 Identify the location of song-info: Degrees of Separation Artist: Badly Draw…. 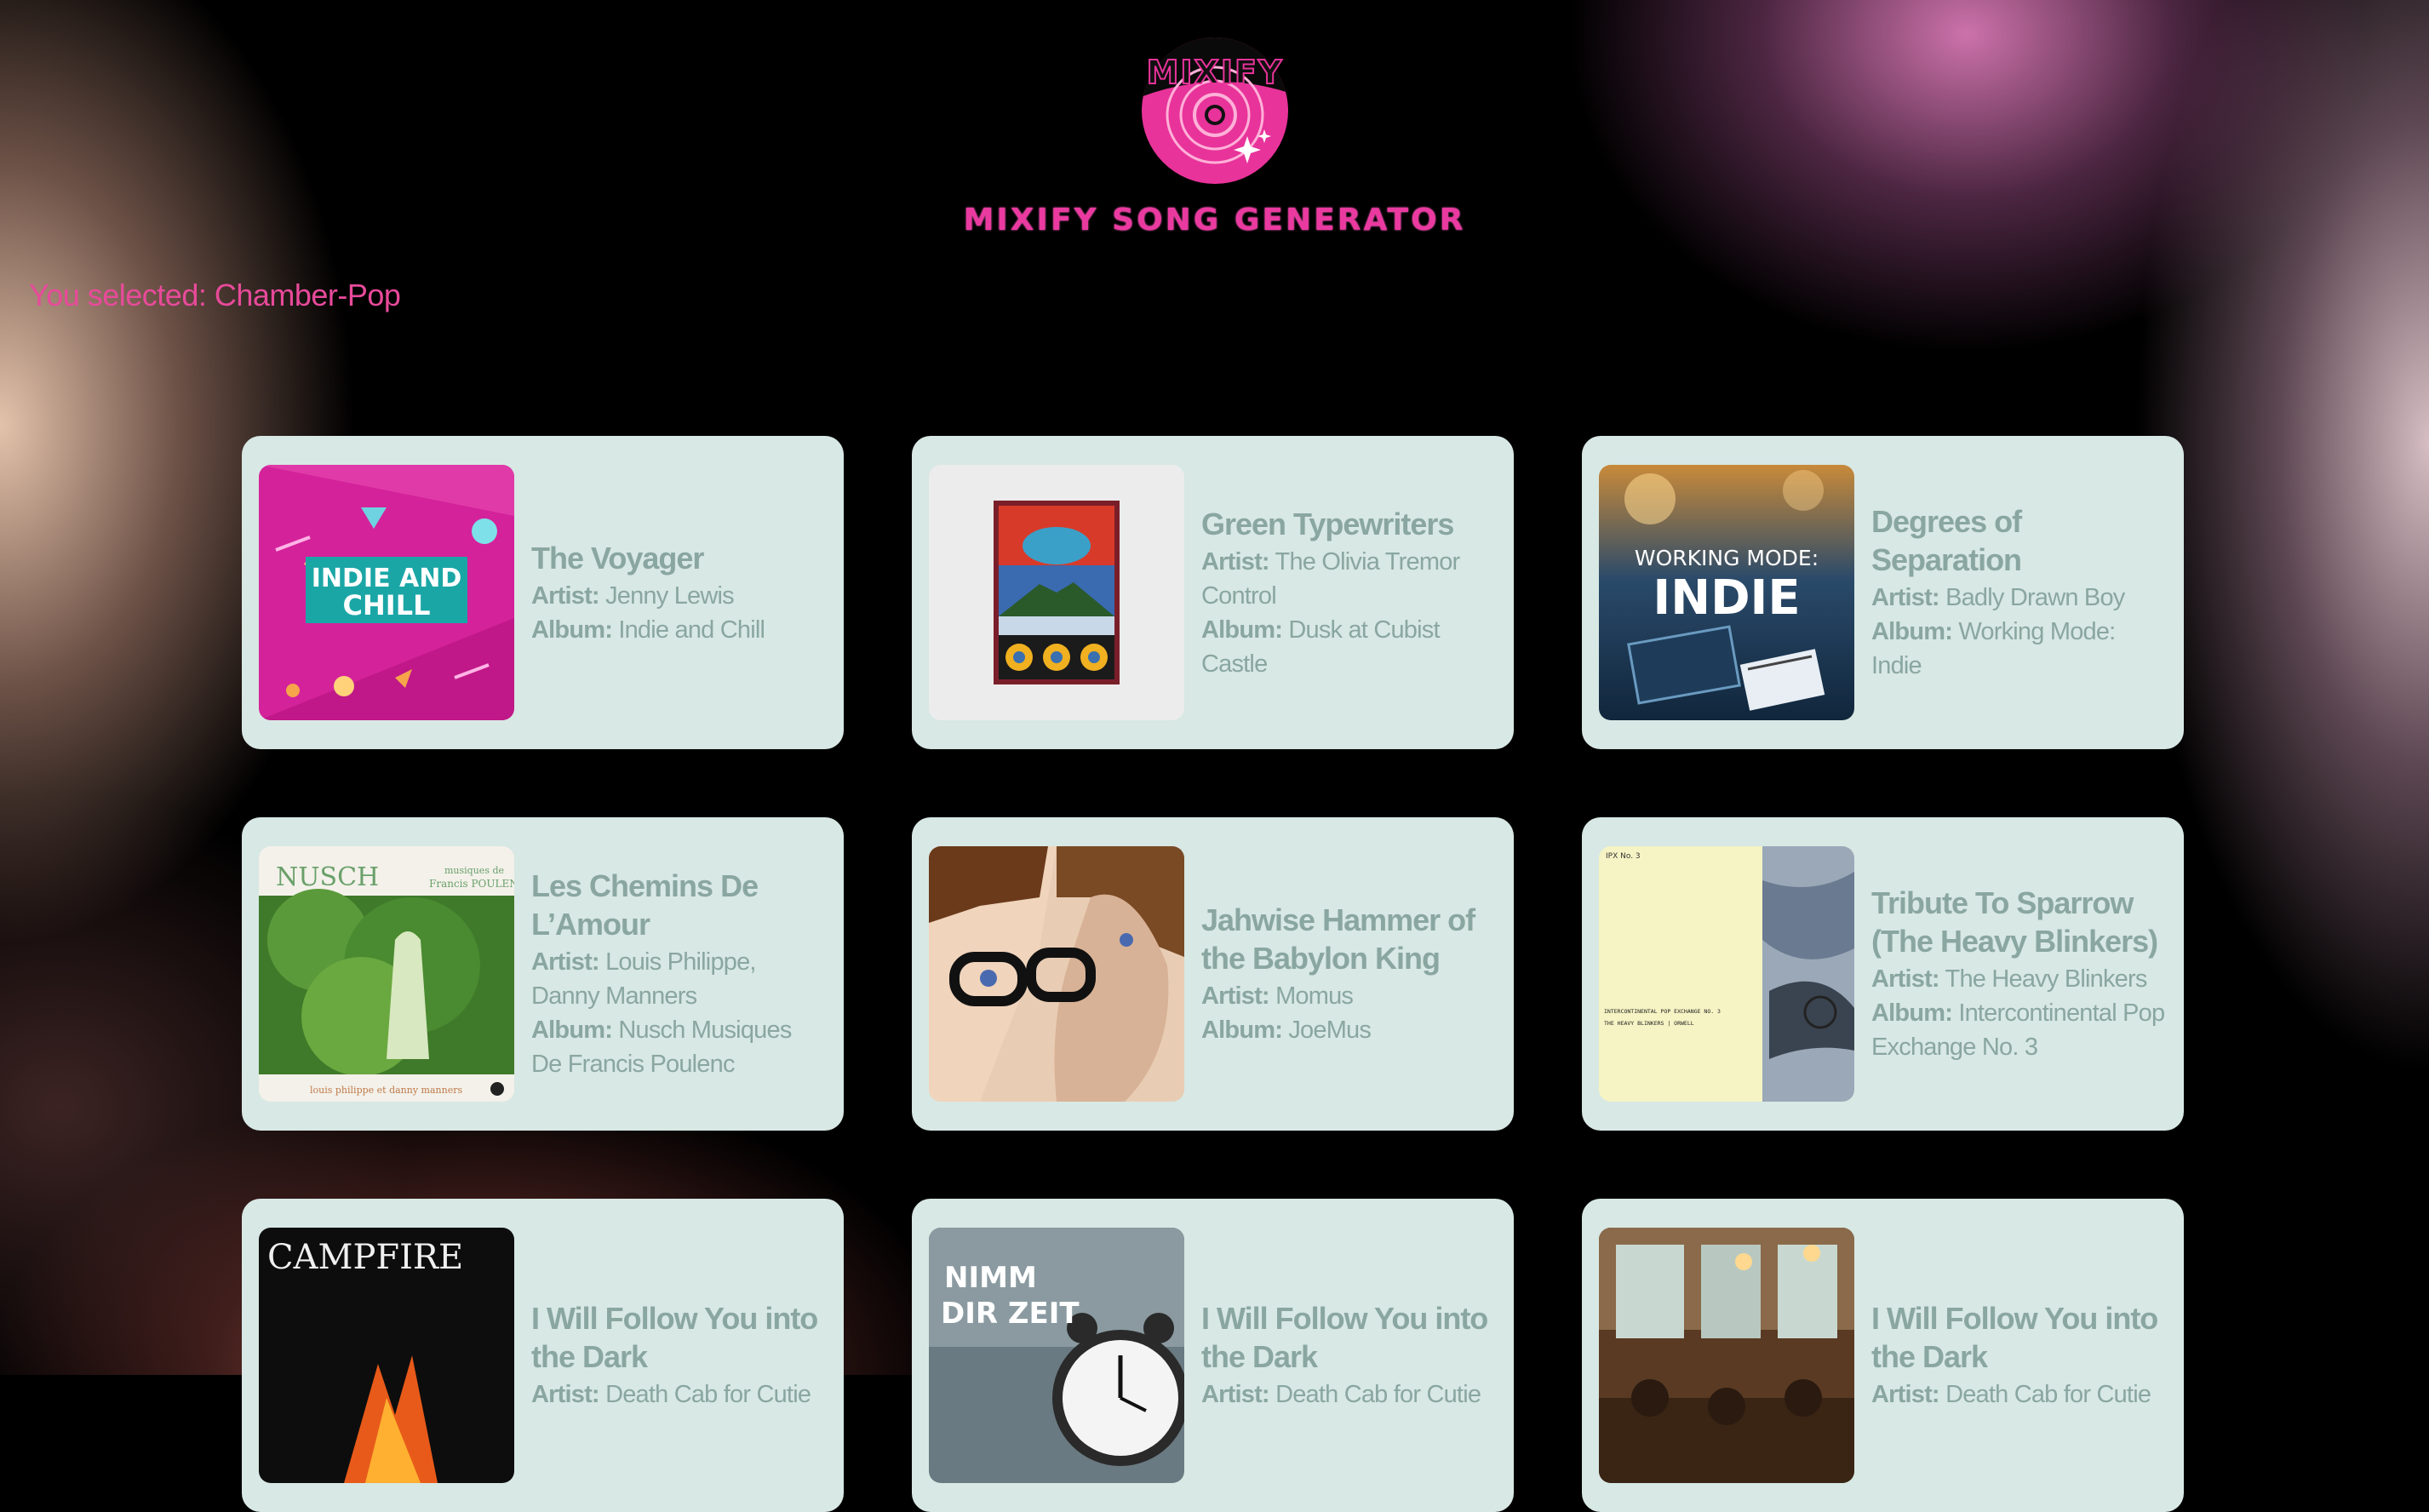
(2019, 592).